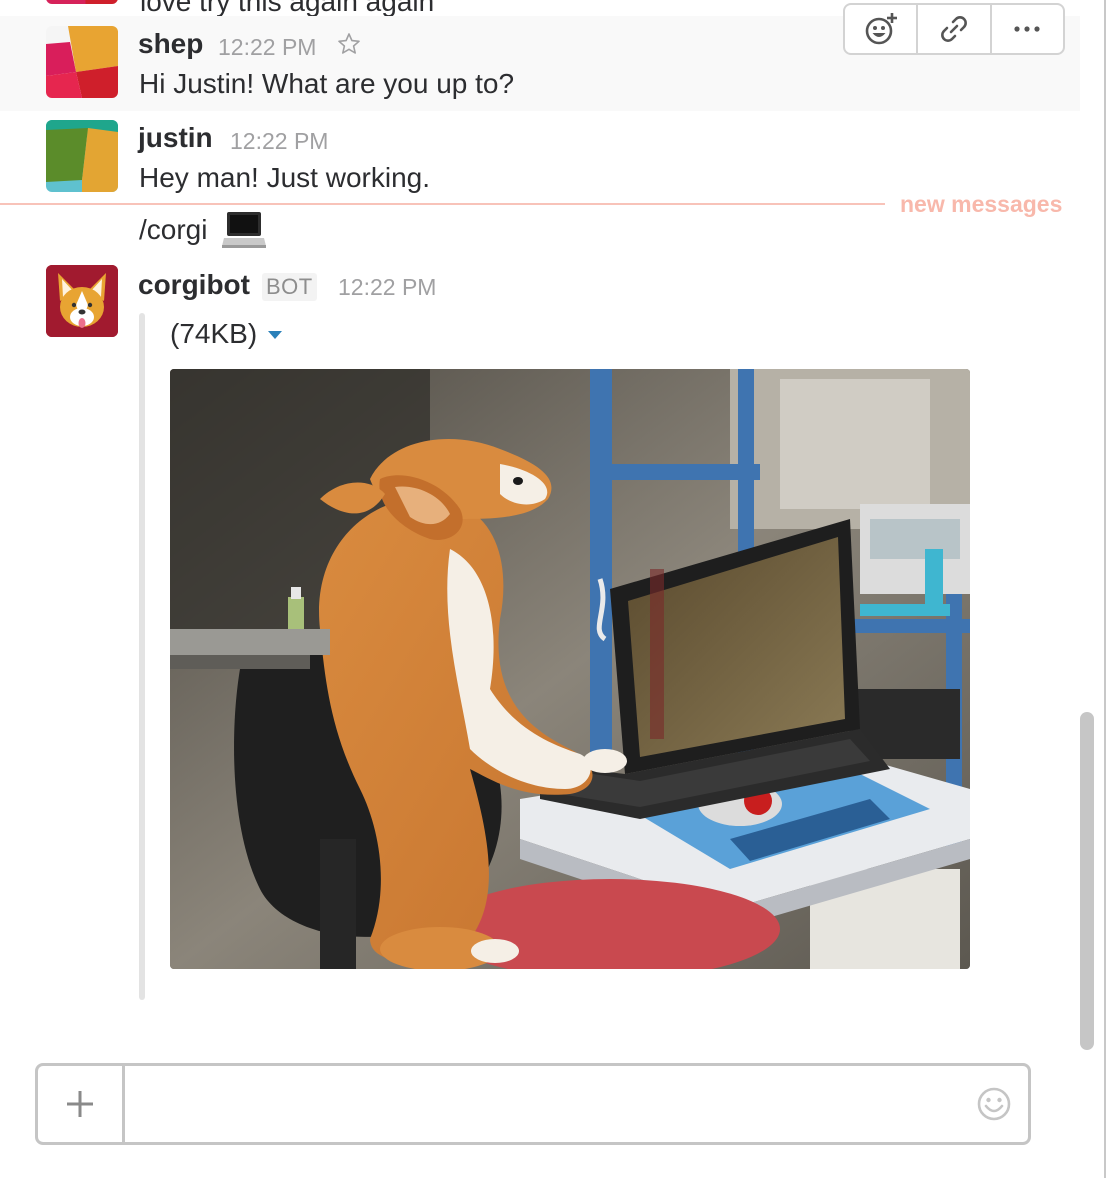  I want to click on copy-link-button, so click(955, 29).